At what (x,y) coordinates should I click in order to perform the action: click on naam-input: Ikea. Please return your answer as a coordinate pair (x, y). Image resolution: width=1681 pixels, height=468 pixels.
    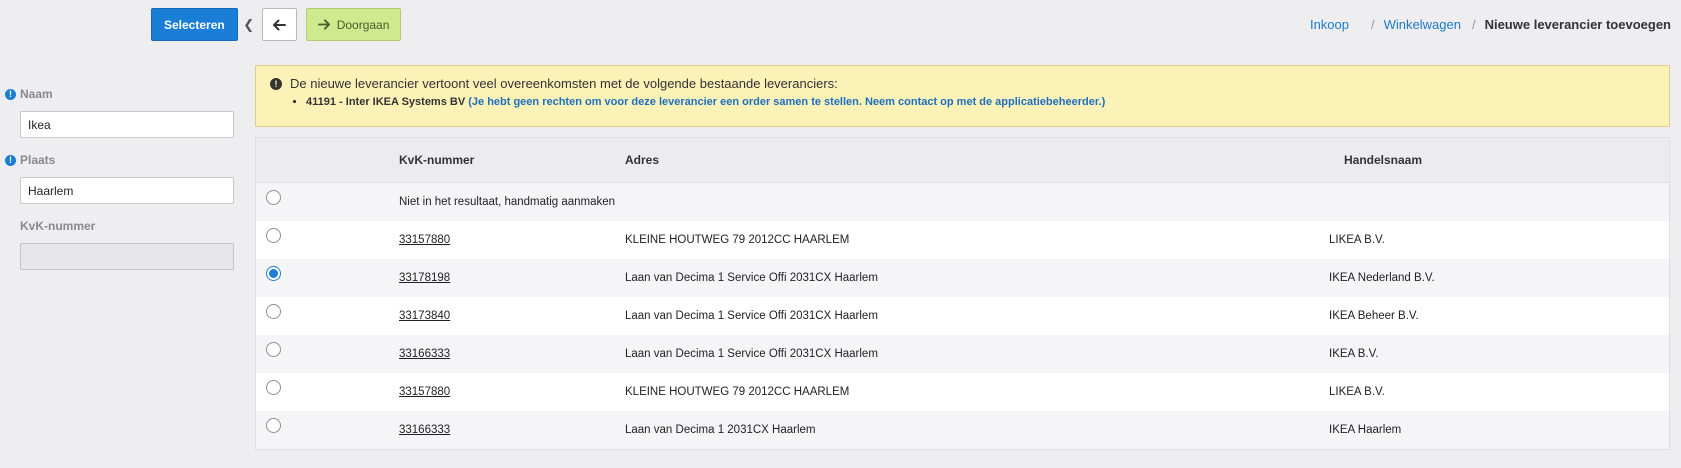
    Looking at the image, I should click on (127, 124).